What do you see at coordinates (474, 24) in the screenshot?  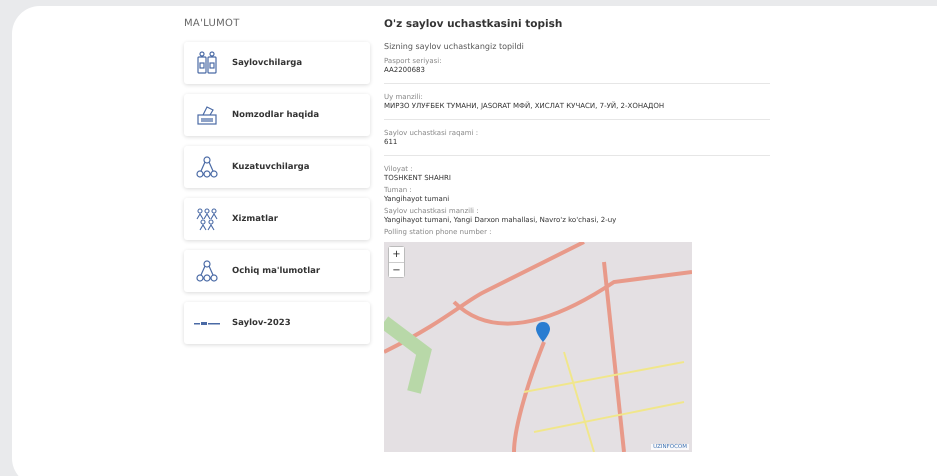 I see `page-title: O'z saylov uchastkasini topish` at bounding box center [474, 24].